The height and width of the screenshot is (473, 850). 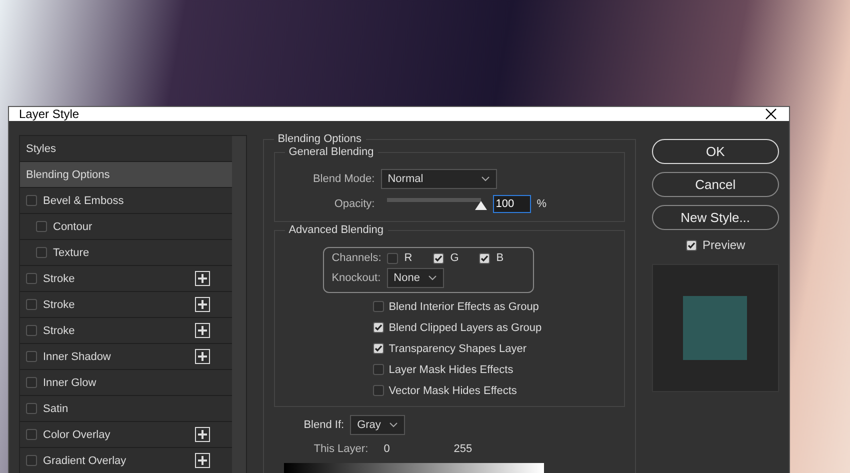 I want to click on checkbox-label: Blend Clipped Layers as Group, so click(x=465, y=328).